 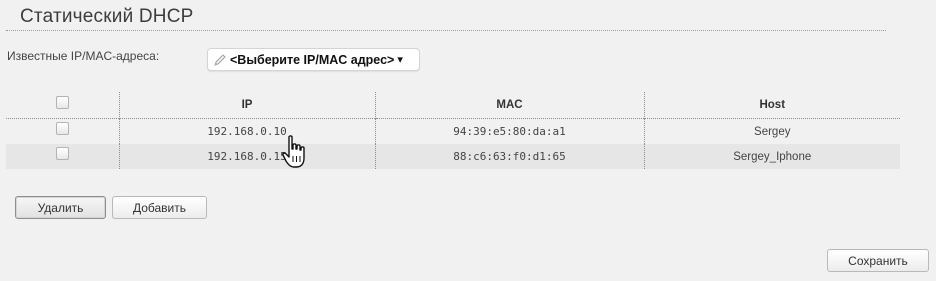 What do you see at coordinates (771, 105) in the screenshot?
I see `column-header-host: Host` at bounding box center [771, 105].